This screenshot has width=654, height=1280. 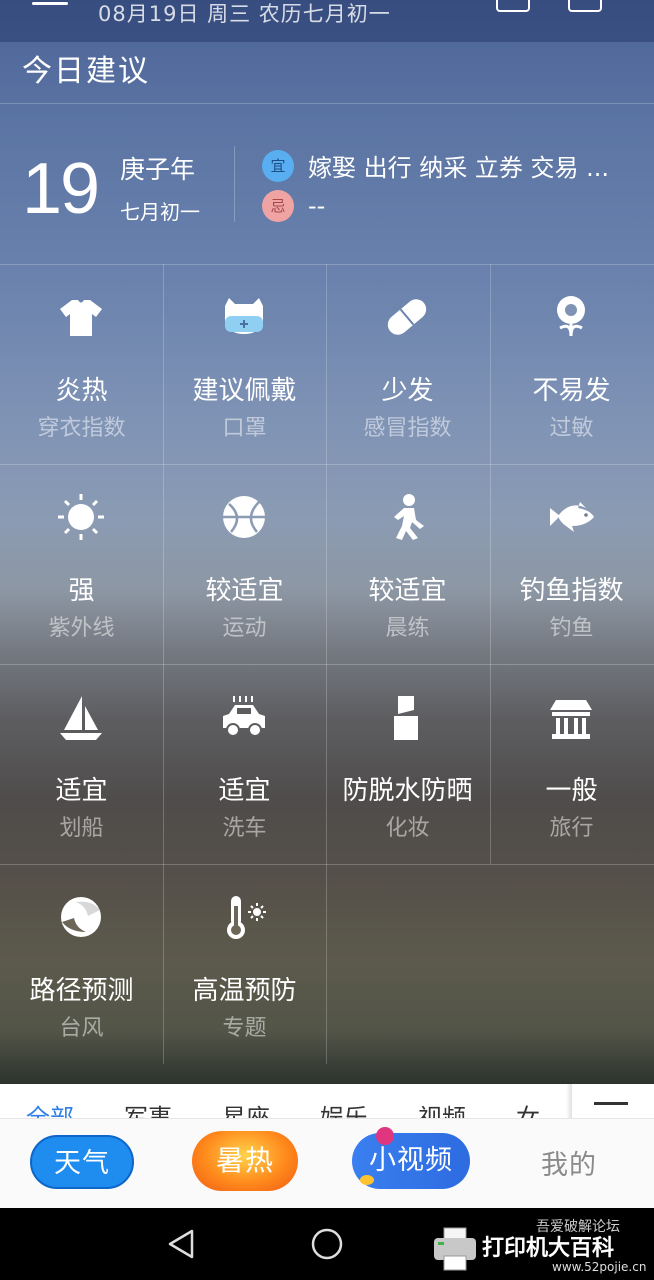 What do you see at coordinates (148, 1108) in the screenshot?
I see `news-tab-military: 军事` at bounding box center [148, 1108].